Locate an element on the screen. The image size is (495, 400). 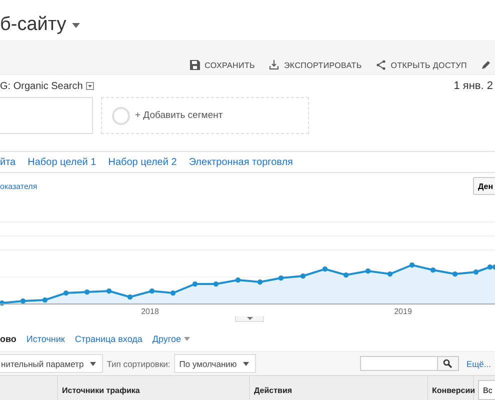
export-button: ЭКСПОРТИРОВАТЬ is located at coordinates (315, 65).